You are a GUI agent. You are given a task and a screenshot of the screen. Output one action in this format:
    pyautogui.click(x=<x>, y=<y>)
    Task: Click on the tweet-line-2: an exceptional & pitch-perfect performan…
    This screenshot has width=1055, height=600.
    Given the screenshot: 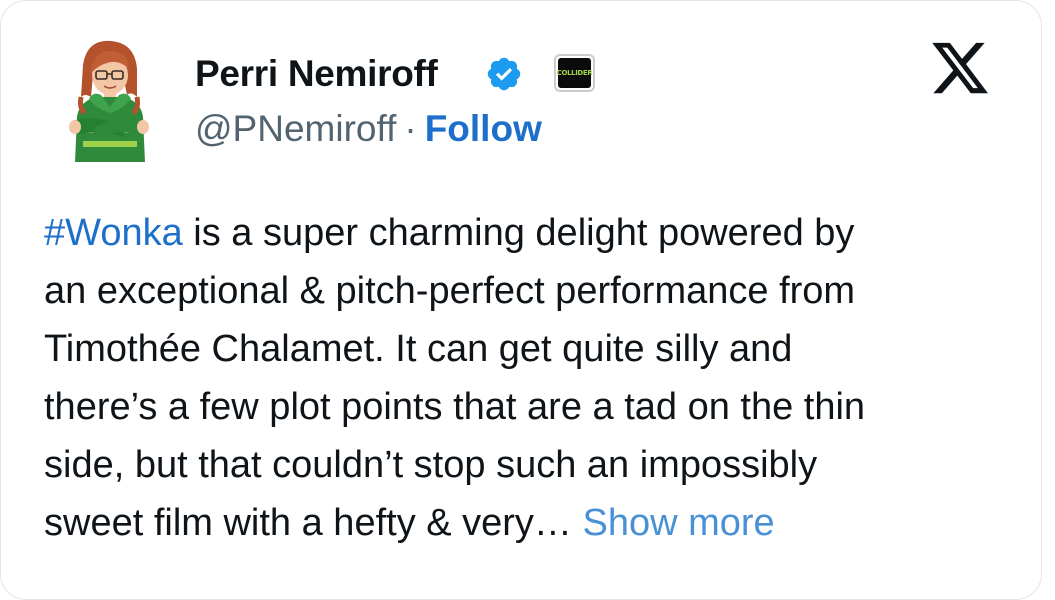 What is the action you would take?
    pyautogui.click(x=450, y=291)
    